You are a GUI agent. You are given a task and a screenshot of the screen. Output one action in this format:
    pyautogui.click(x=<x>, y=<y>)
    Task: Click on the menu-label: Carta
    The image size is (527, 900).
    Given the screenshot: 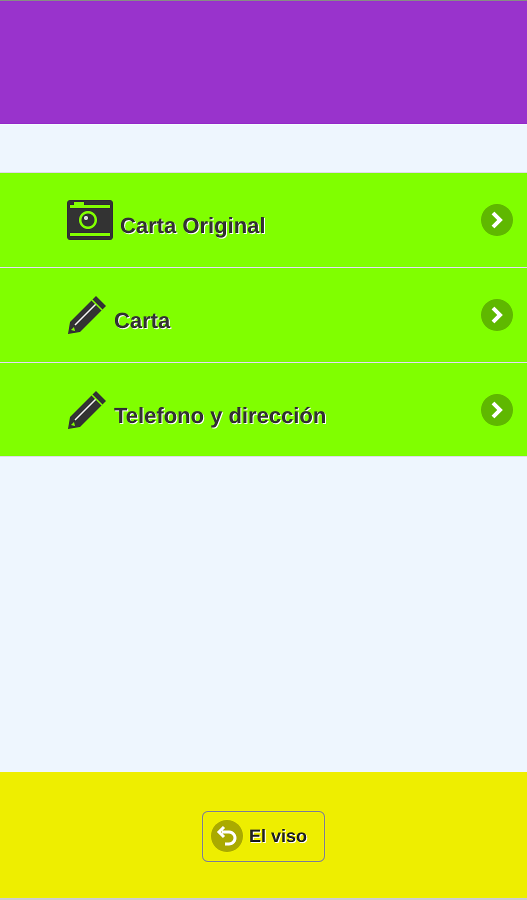 What is the action you would take?
    pyautogui.click(x=142, y=321)
    